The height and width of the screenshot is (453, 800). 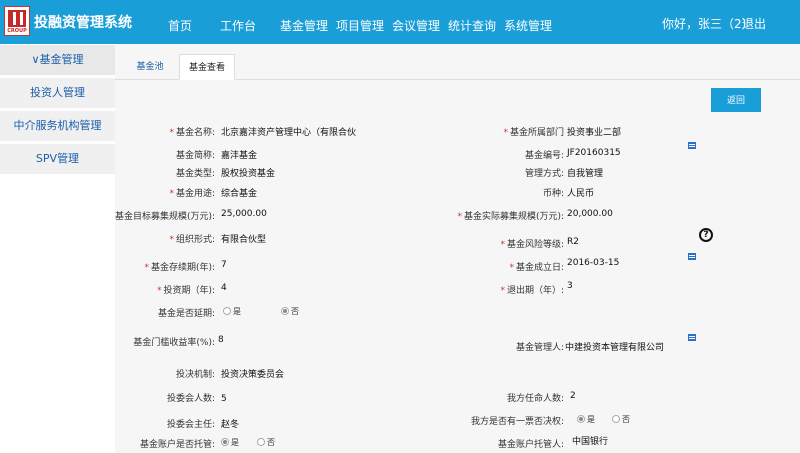 What do you see at coordinates (57, 248) in the screenshot?
I see `sidebar: ∨基金管理 投资人管理 中介服务机构管理 SPV管理` at bounding box center [57, 248].